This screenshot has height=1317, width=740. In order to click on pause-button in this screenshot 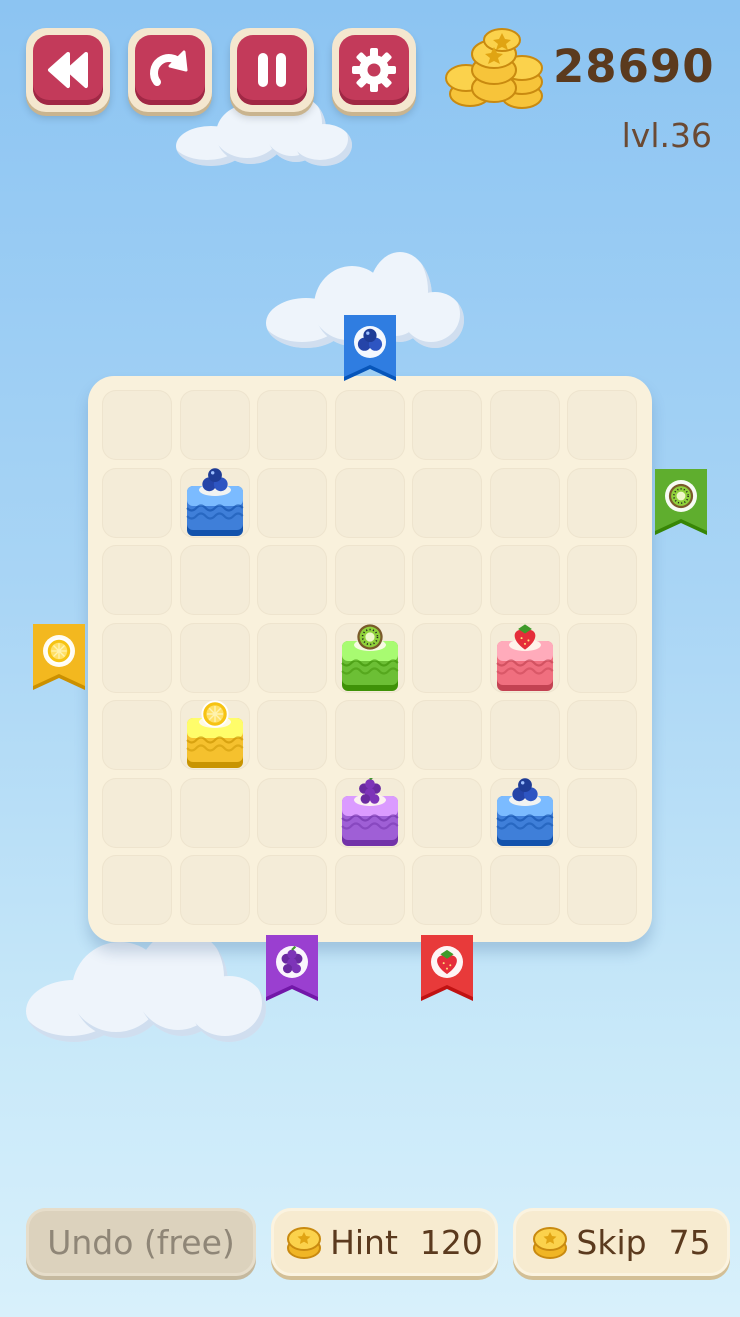, I will do `click(272, 70)`.